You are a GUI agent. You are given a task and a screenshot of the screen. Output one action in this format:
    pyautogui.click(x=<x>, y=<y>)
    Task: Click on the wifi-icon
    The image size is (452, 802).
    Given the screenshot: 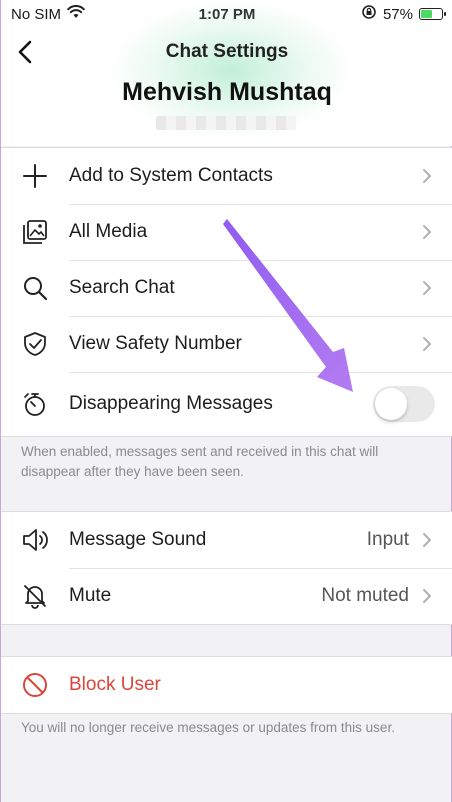 What is the action you would take?
    pyautogui.click(x=76, y=14)
    